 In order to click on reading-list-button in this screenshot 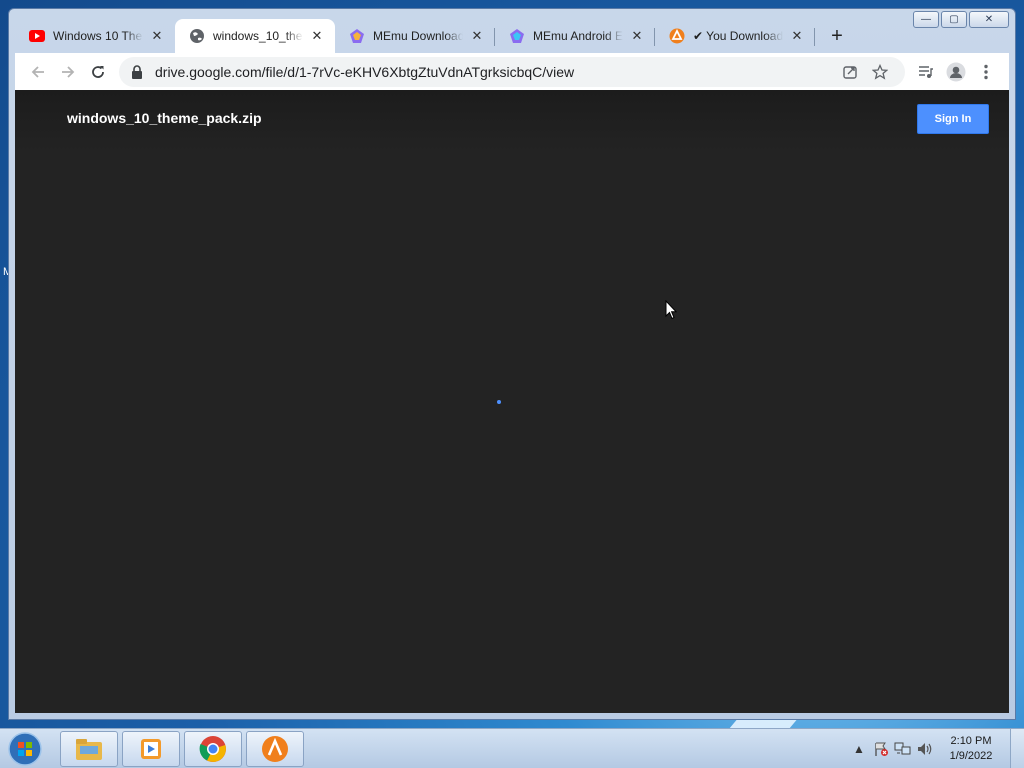, I will do `click(926, 72)`.